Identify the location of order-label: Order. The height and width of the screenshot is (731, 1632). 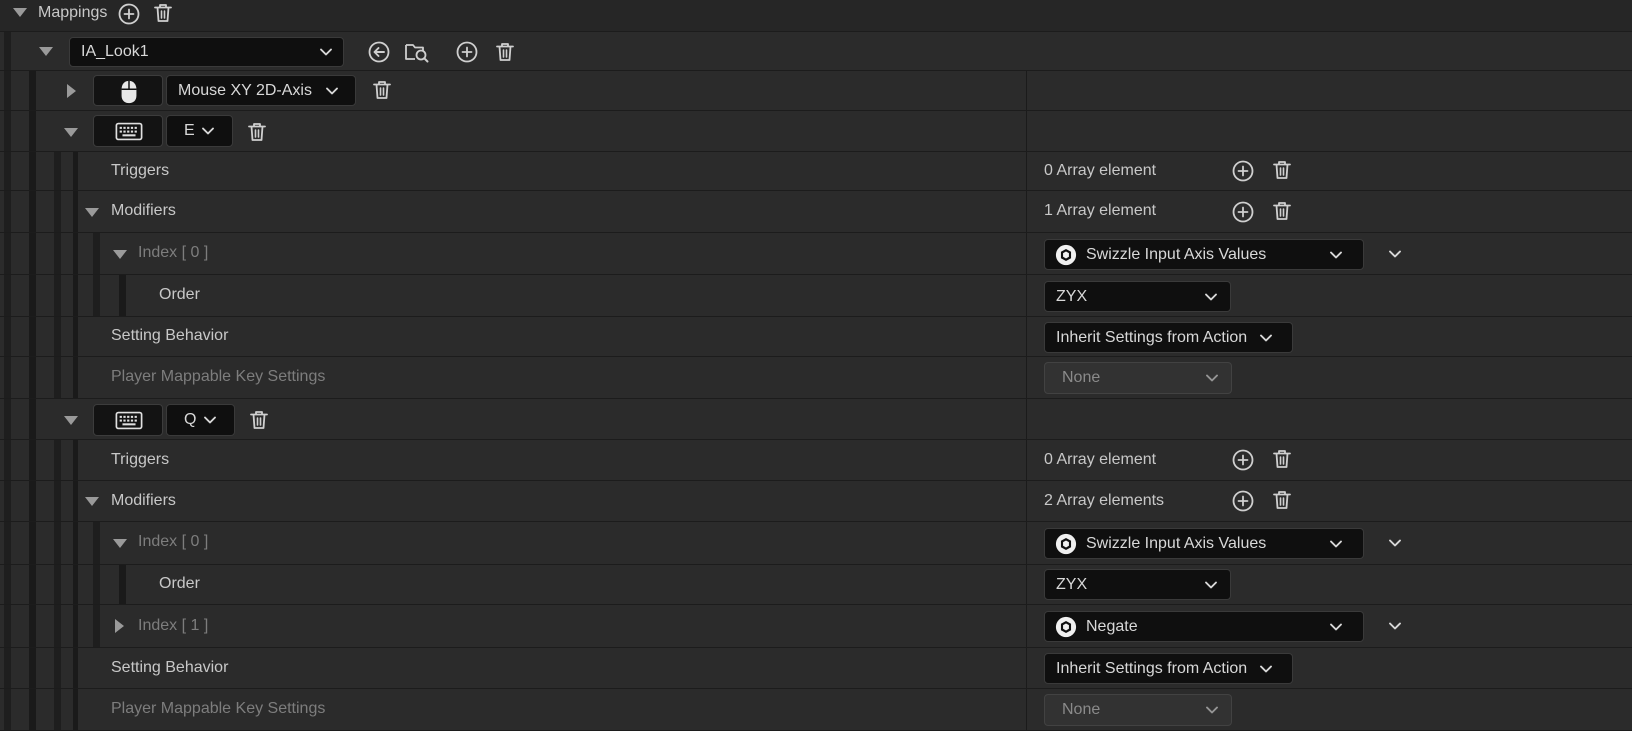
(179, 294).